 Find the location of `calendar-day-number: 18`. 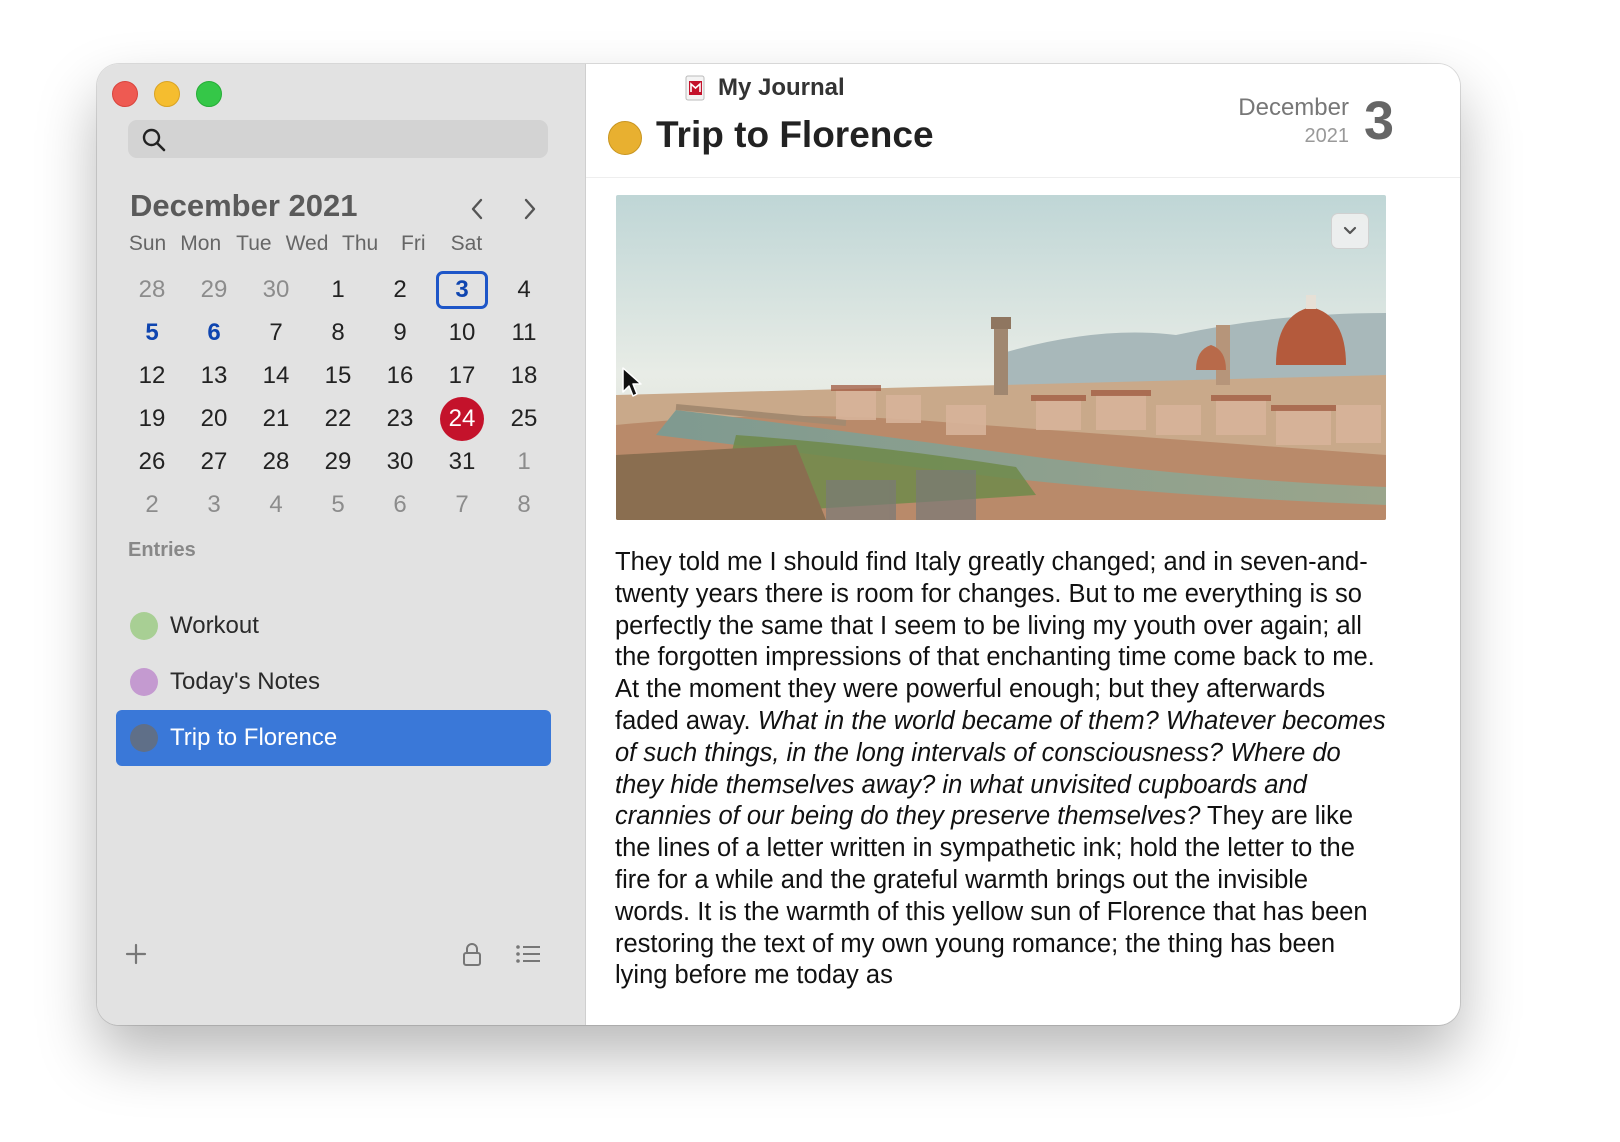

calendar-day-number: 18 is located at coordinates (524, 375).